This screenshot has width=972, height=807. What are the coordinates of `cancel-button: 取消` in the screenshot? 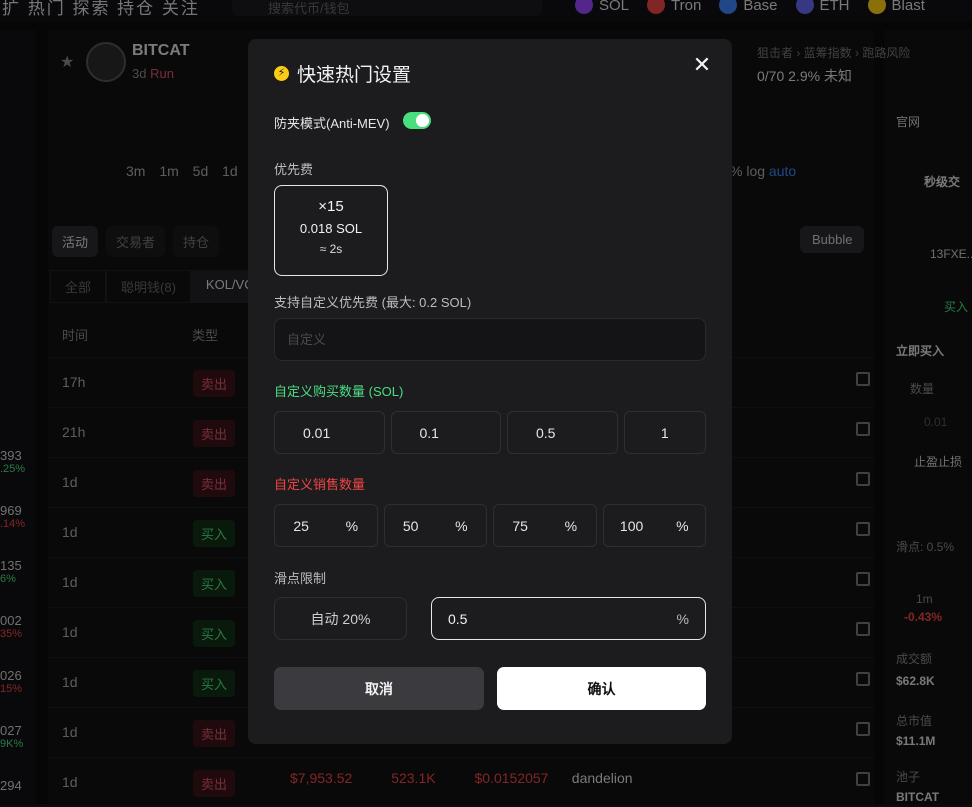 It's located at (379, 688).